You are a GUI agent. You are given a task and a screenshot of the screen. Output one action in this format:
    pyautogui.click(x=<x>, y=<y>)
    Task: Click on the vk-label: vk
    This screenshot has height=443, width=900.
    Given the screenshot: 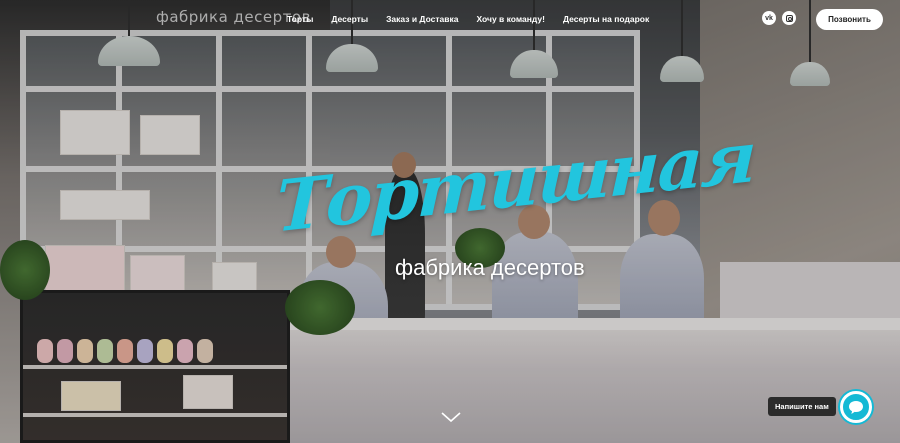 What is the action you would take?
    pyautogui.click(x=769, y=18)
    